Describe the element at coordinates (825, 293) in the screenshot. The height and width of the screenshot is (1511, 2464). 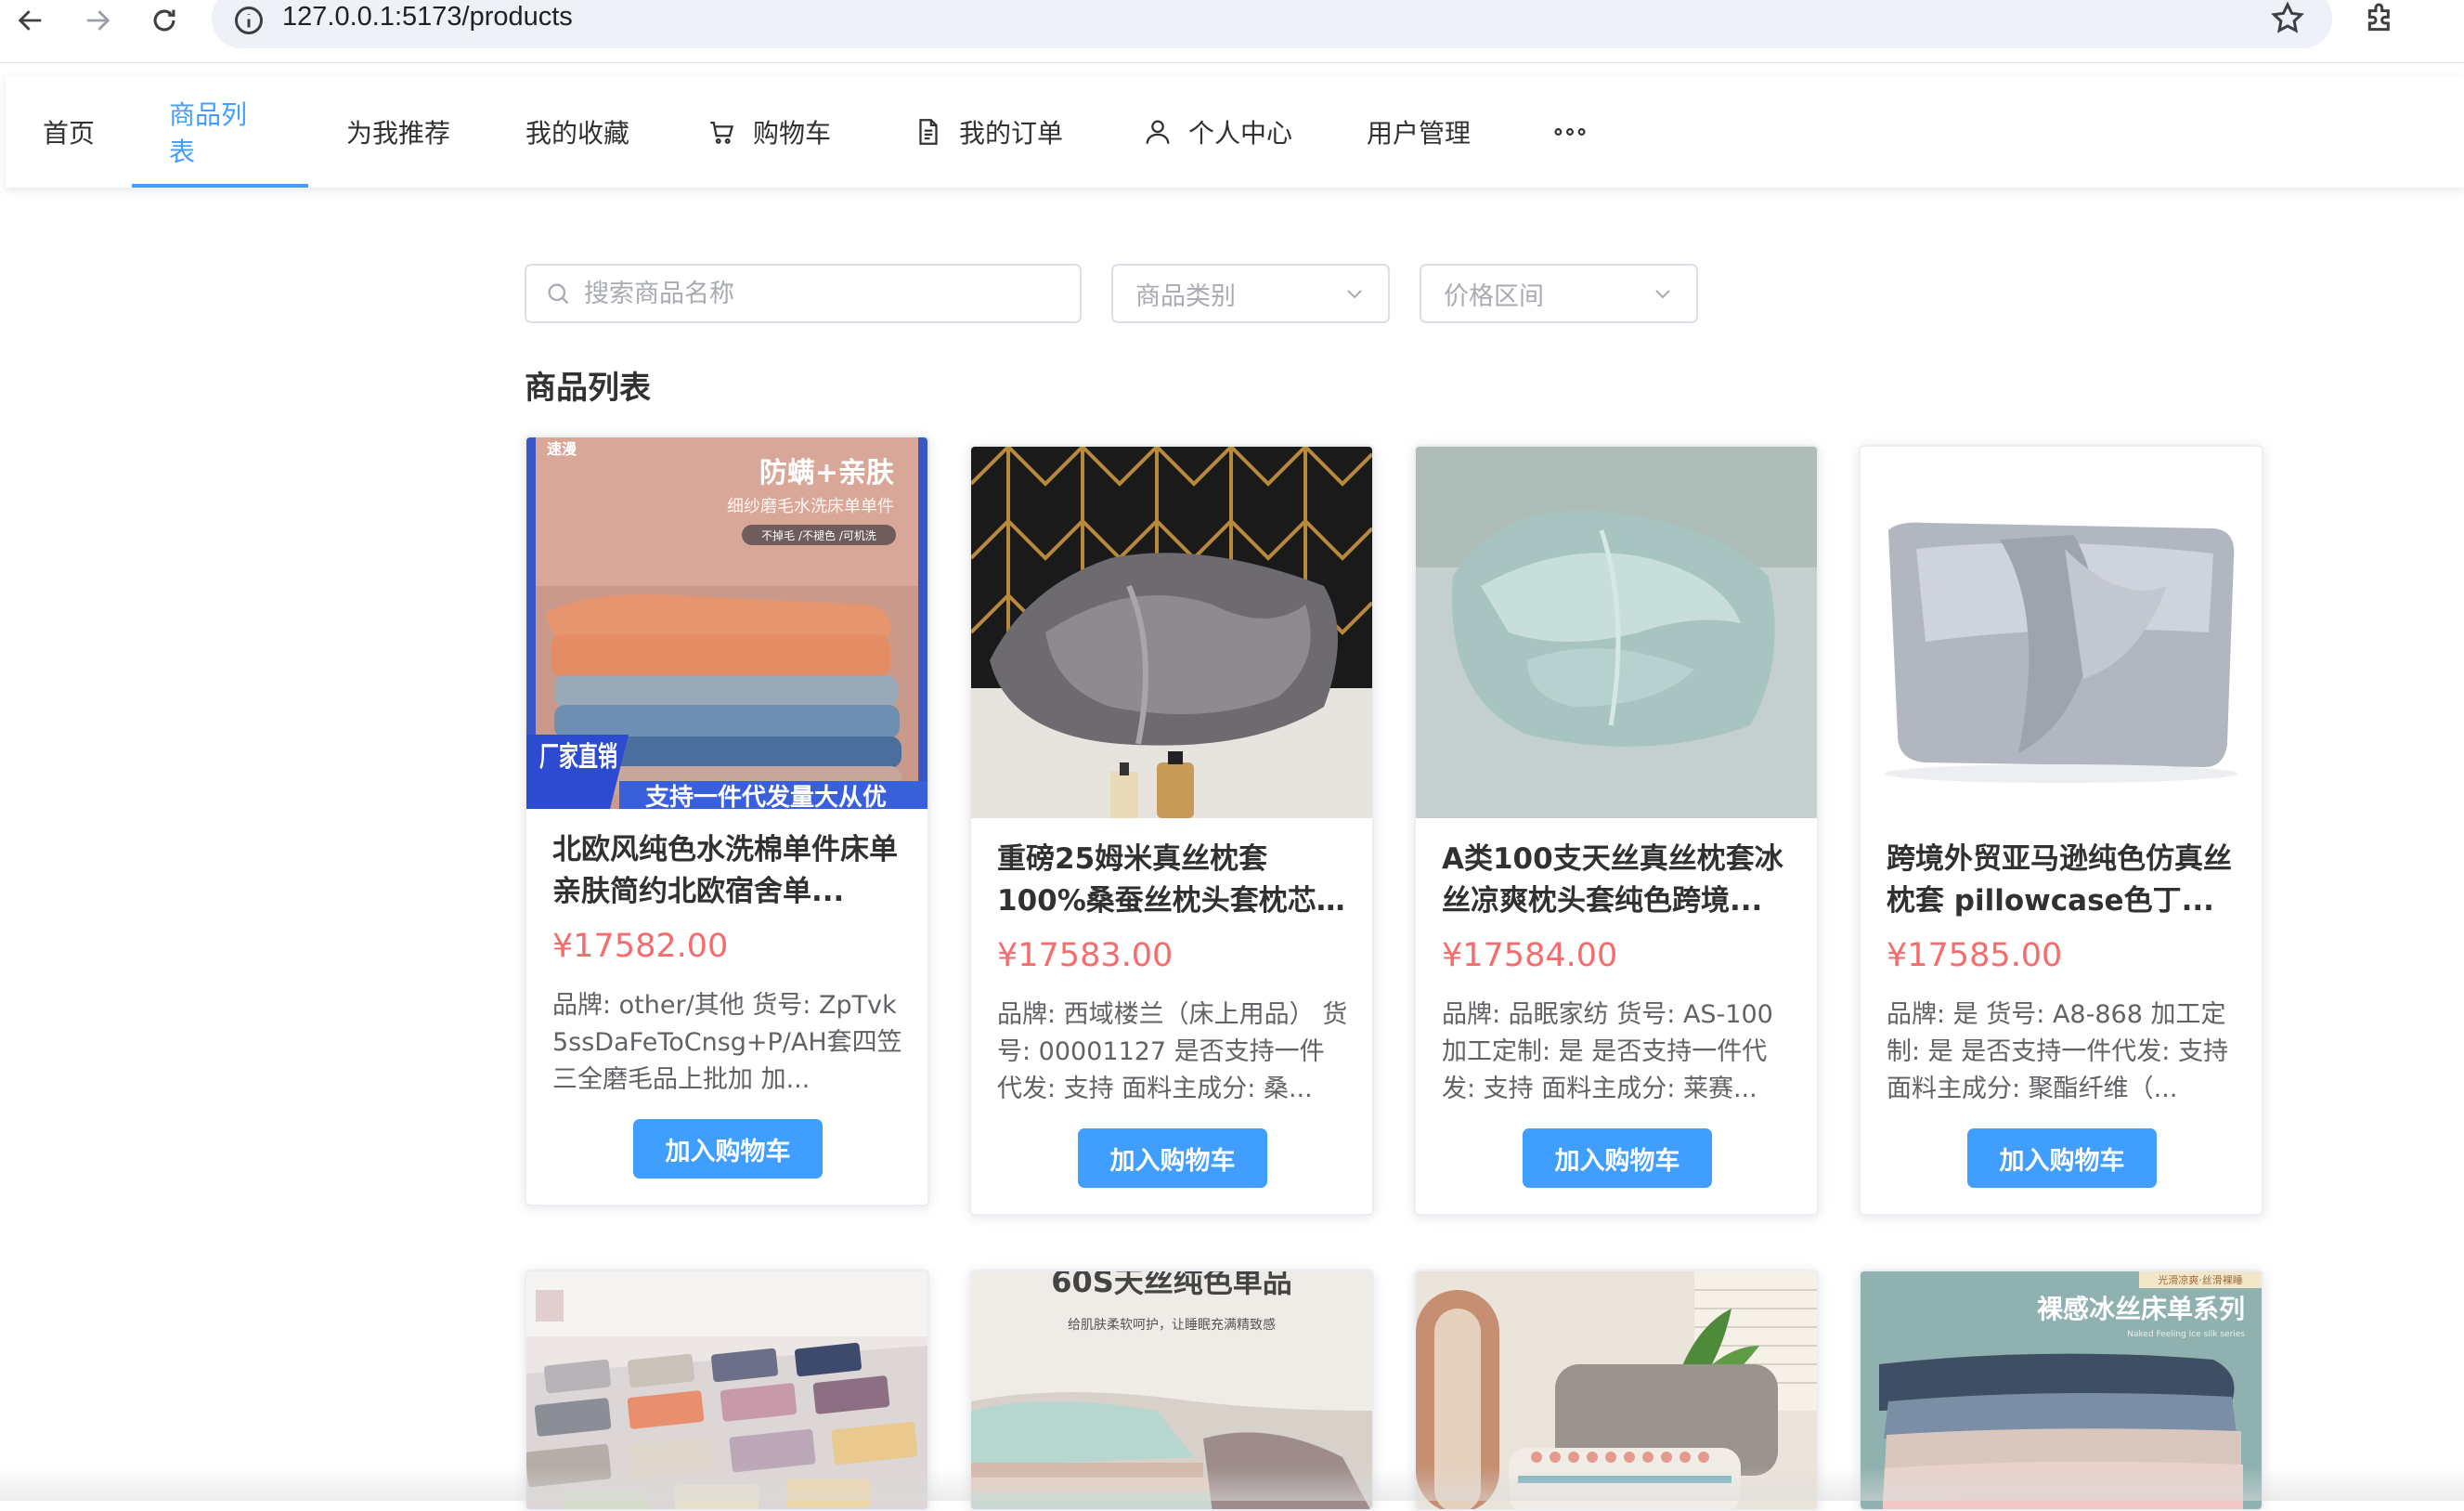
I see `search-input` at that location.